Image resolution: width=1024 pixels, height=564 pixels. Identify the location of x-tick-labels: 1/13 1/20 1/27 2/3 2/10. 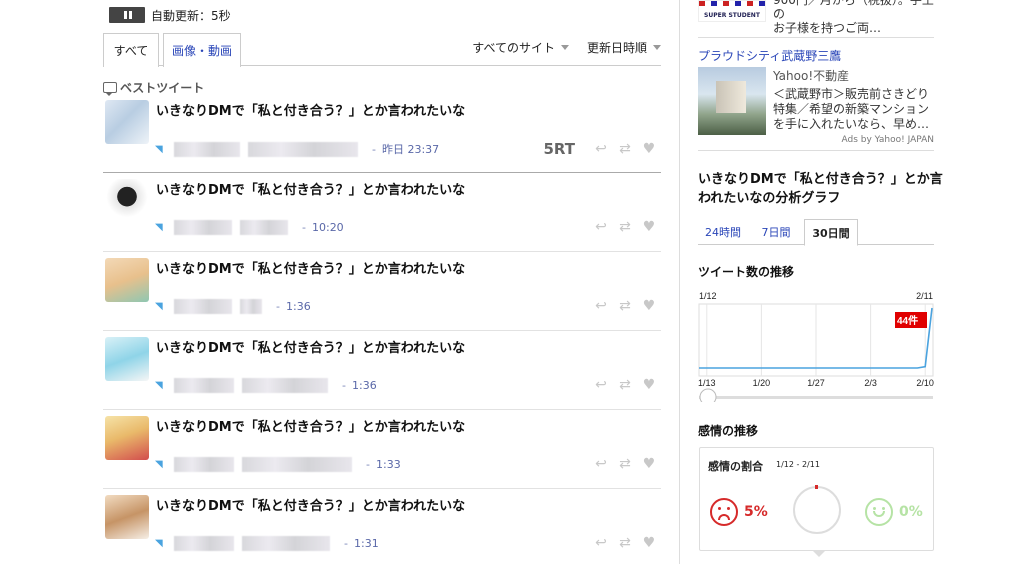
(816, 383).